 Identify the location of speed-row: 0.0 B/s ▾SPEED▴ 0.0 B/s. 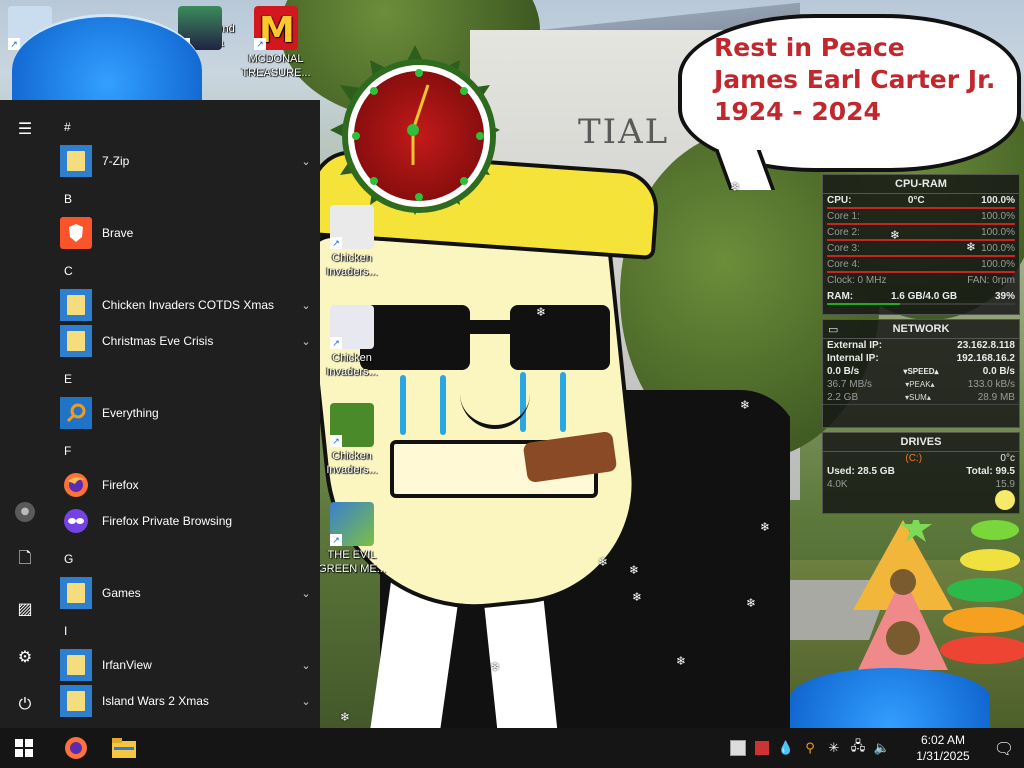
(921, 371).